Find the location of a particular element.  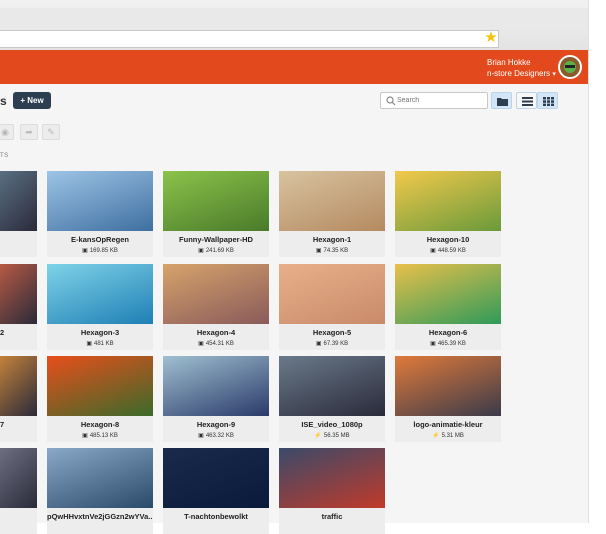

org-switcher: n-store Designers ▾ is located at coordinates (521, 73).